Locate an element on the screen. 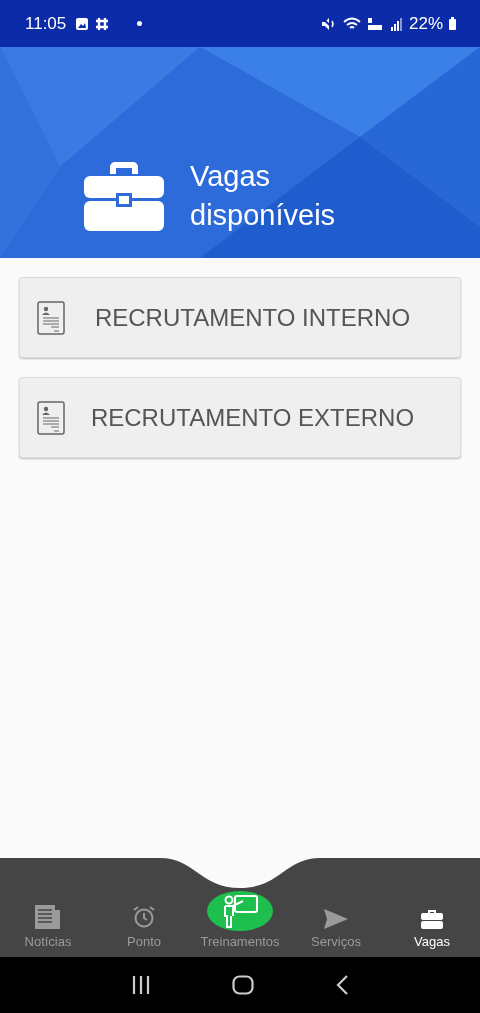 The height and width of the screenshot is (1013, 480). nav-tab: Vagas is located at coordinates (432, 924).